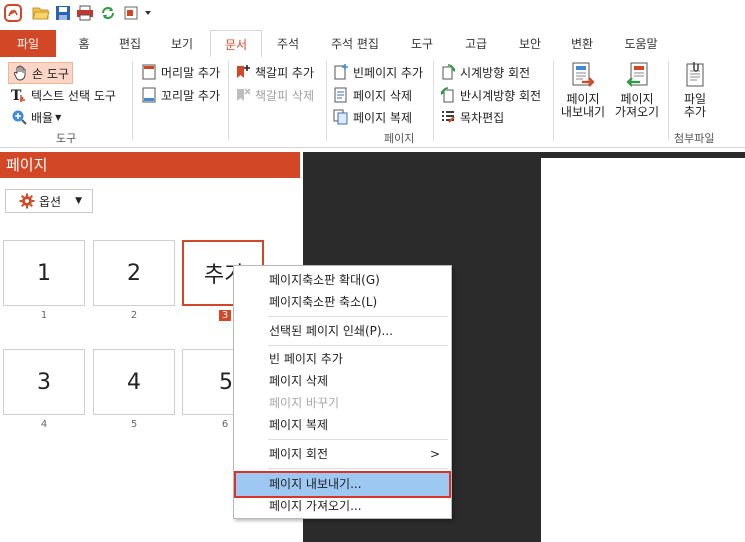 The width and height of the screenshot is (745, 542). What do you see at coordinates (372, 15) in the screenshot?
I see `quick-access-toolbar` at bounding box center [372, 15].